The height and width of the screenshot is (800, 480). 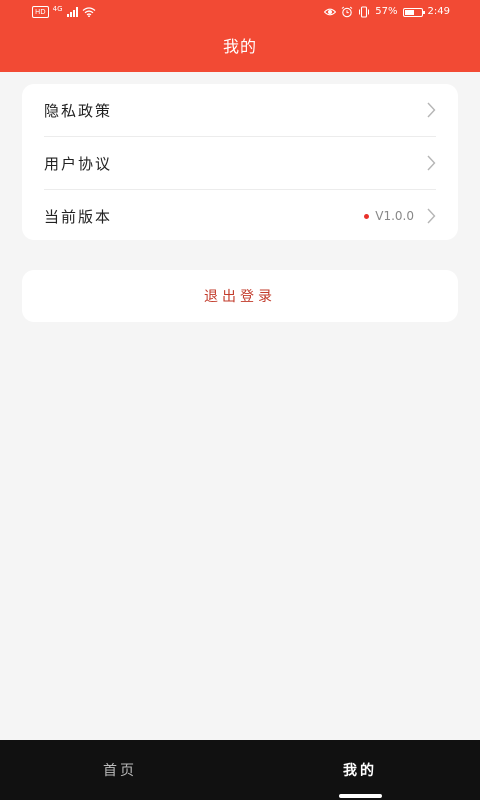 What do you see at coordinates (239, 46) in the screenshot?
I see `page-title: 我的` at bounding box center [239, 46].